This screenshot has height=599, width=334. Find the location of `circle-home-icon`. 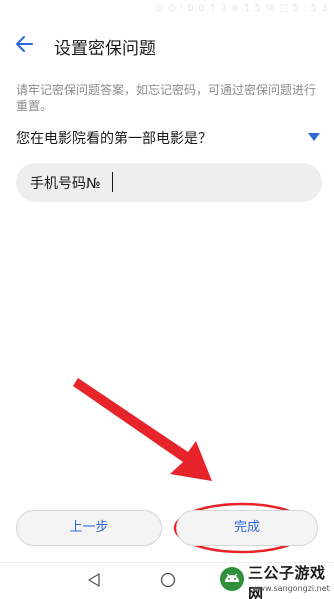

circle-home-icon is located at coordinates (168, 580).